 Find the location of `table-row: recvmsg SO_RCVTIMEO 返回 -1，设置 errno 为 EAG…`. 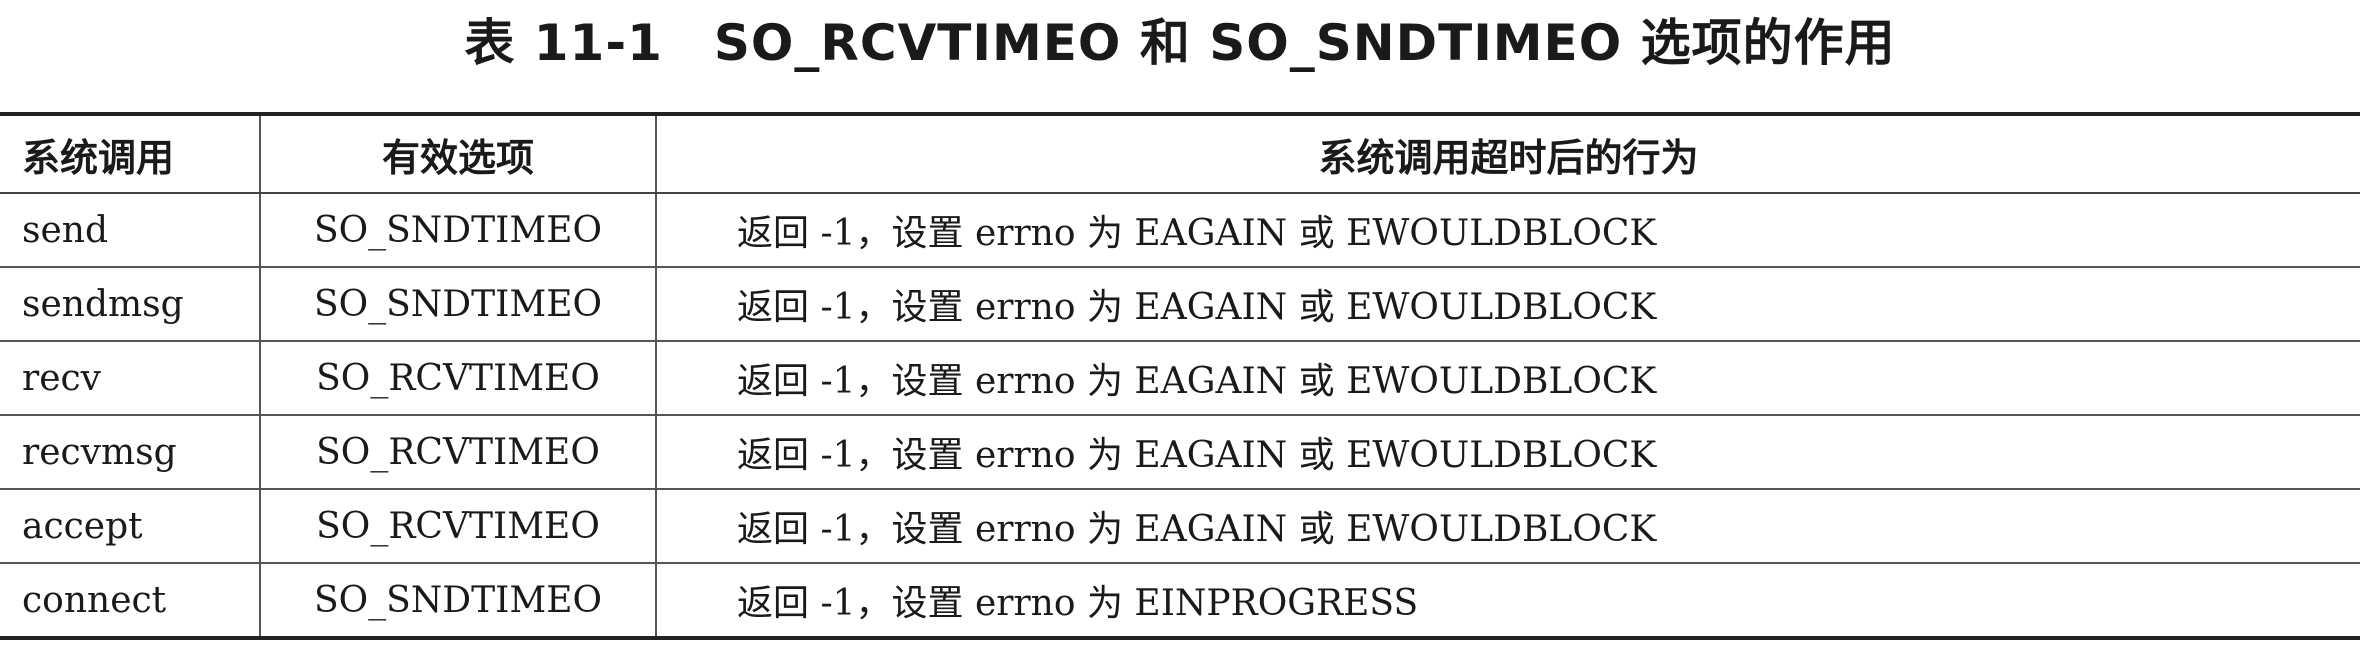

table-row: recvmsg SO_RCVTIMEO 返回 -1，设置 errno 为 EAG… is located at coordinates (1180, 452).